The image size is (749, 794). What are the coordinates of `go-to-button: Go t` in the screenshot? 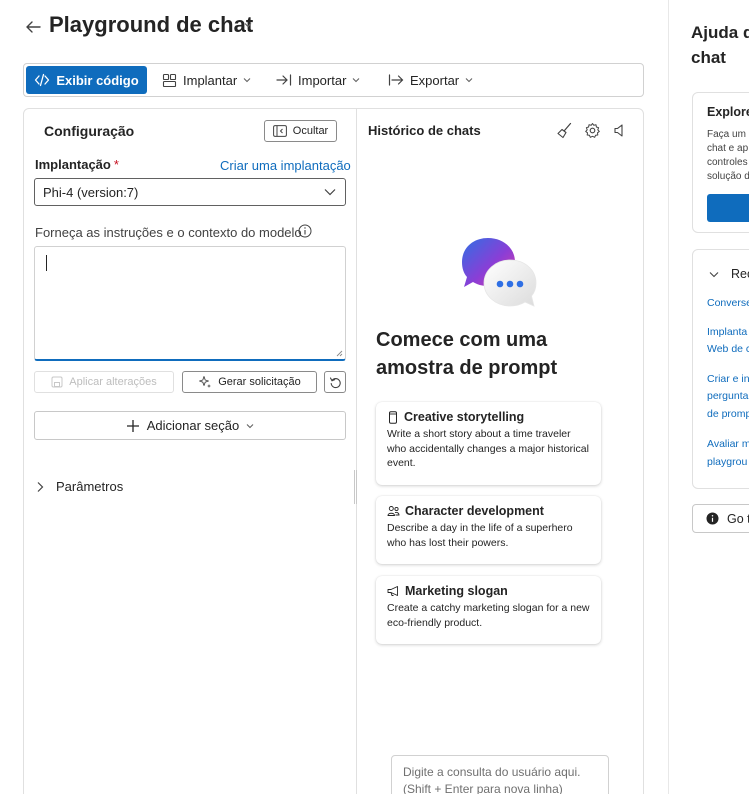 It's located at (720, 518).